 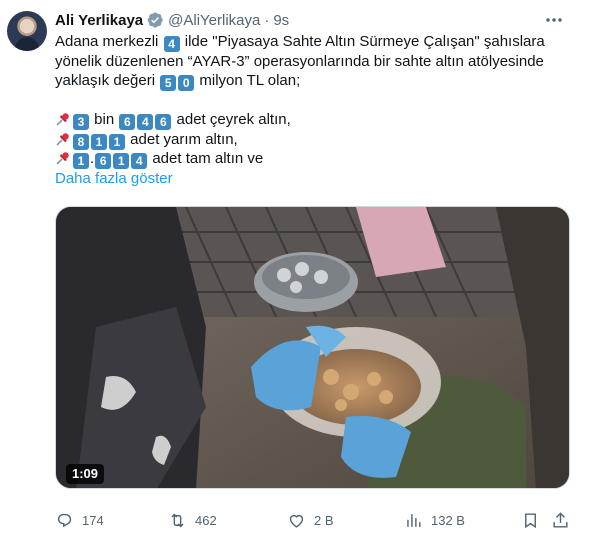 I want to click on reply-button: 174, so click(x=79, y=520).